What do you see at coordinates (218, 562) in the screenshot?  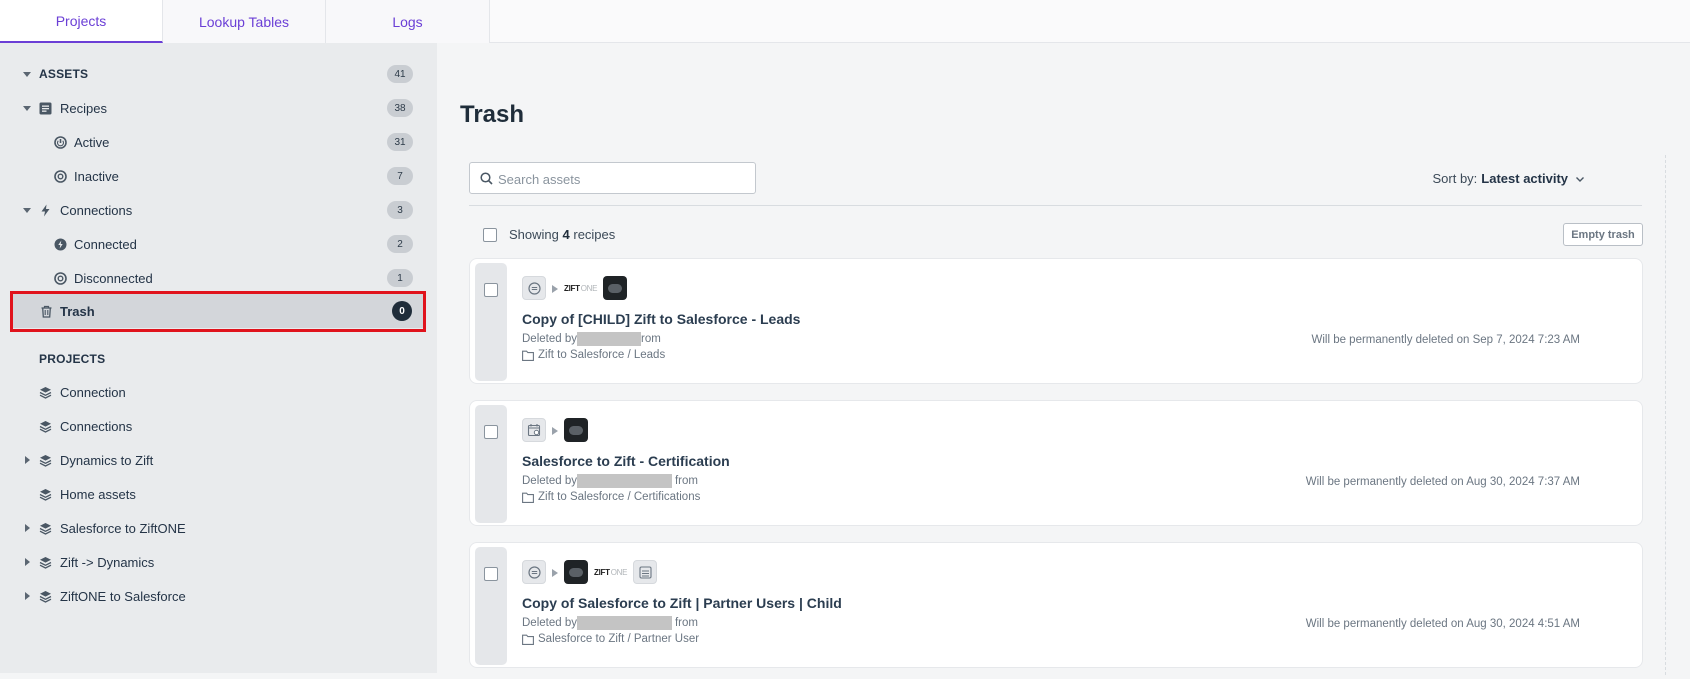 I see `project-item: Zift -> Dynamics` at bounding box center [218, 562].